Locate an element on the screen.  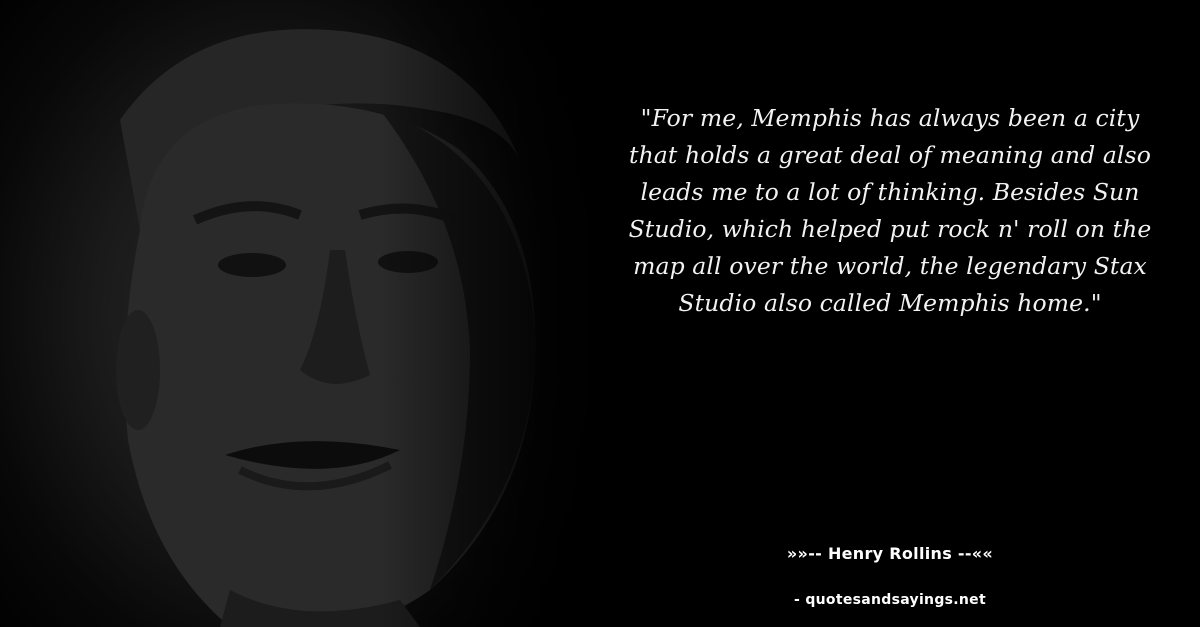
ear-shape is located at coordinates (138, 370).